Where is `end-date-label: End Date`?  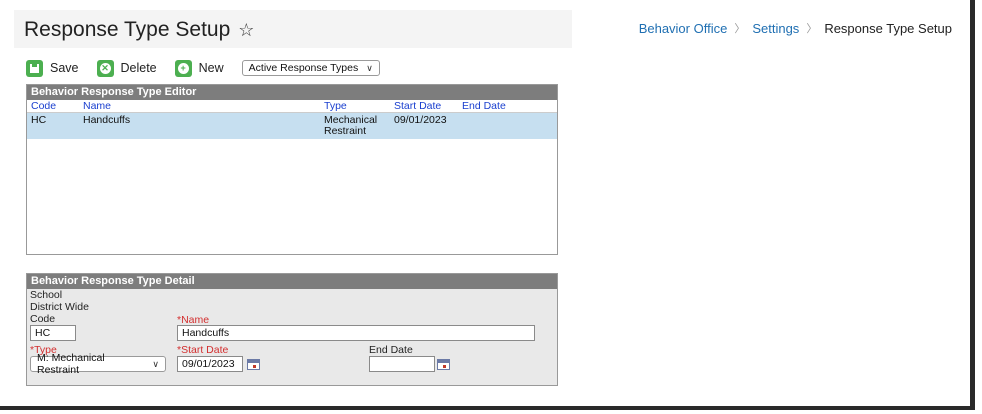
end-date-label: End Date is located at coordinates (391, 350).